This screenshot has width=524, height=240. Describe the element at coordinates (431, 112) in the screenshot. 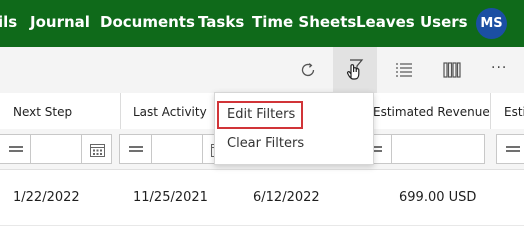

I see `column-header-estimated-revenue: Estimated Revenue` at that location.